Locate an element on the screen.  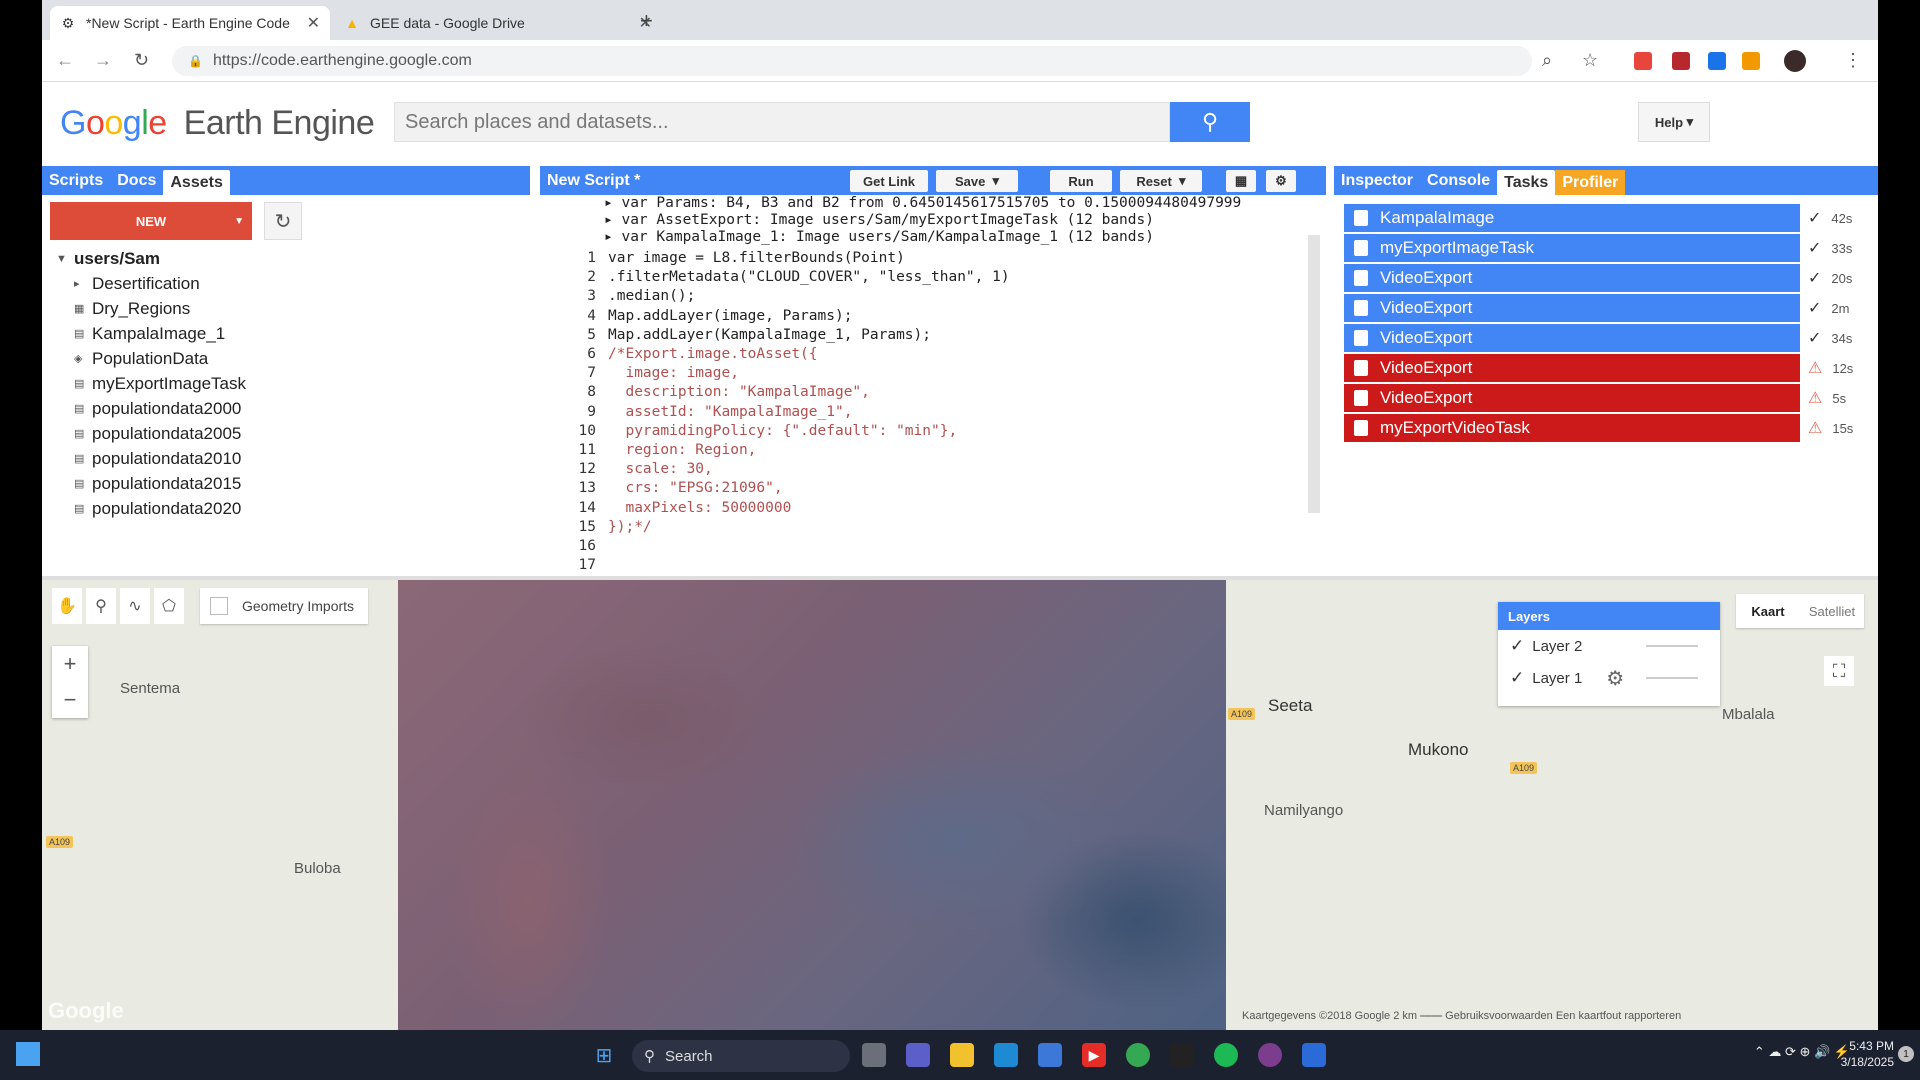
code-line: description: "KampalaImage", is located at coordinates (809, 392).